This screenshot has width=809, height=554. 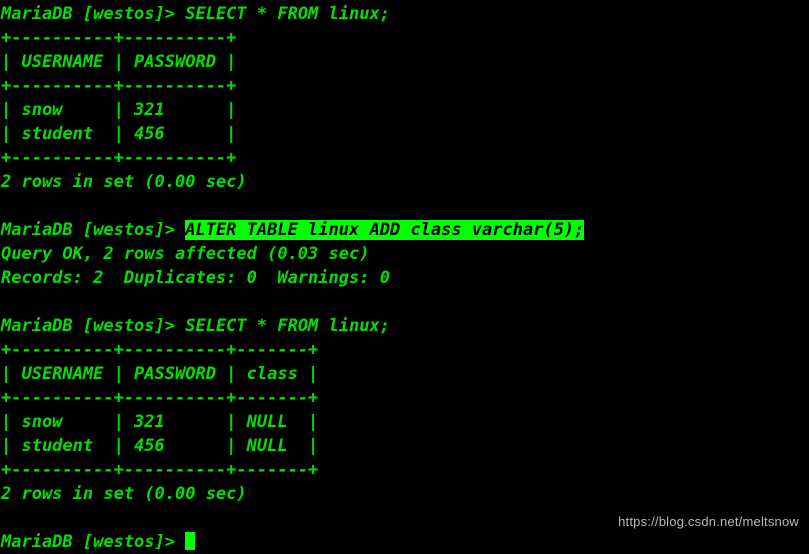 What do you see at coordinates (404, 542) in the screenshot?
I see `terminal-active-prompt-line: MariaDB [westos]>` at bounding box center [404, 542].